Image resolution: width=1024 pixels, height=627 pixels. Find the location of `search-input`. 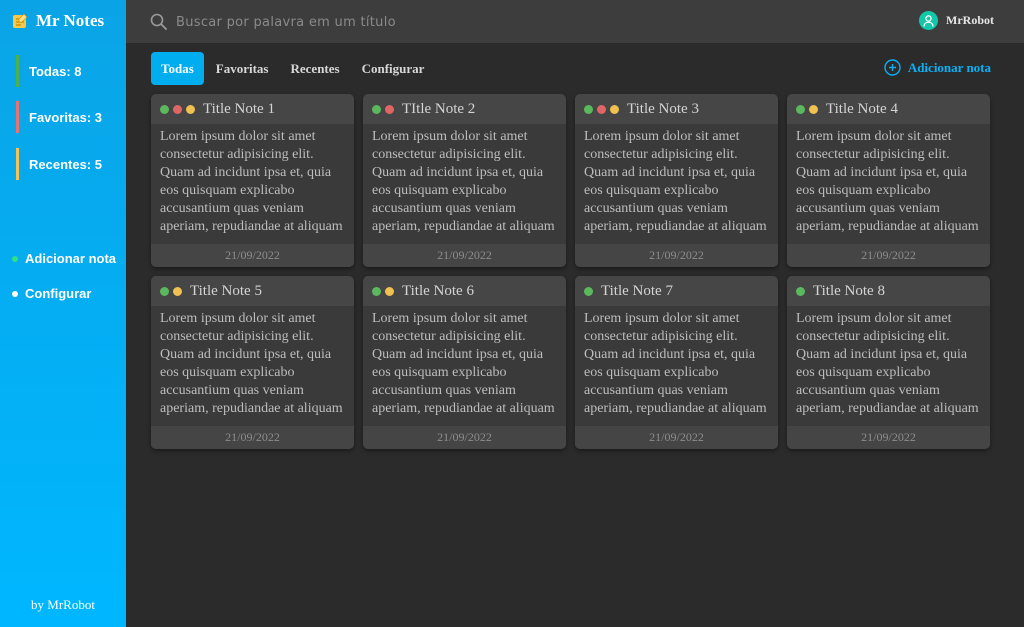

search-input is located at coordinates (376, 22).